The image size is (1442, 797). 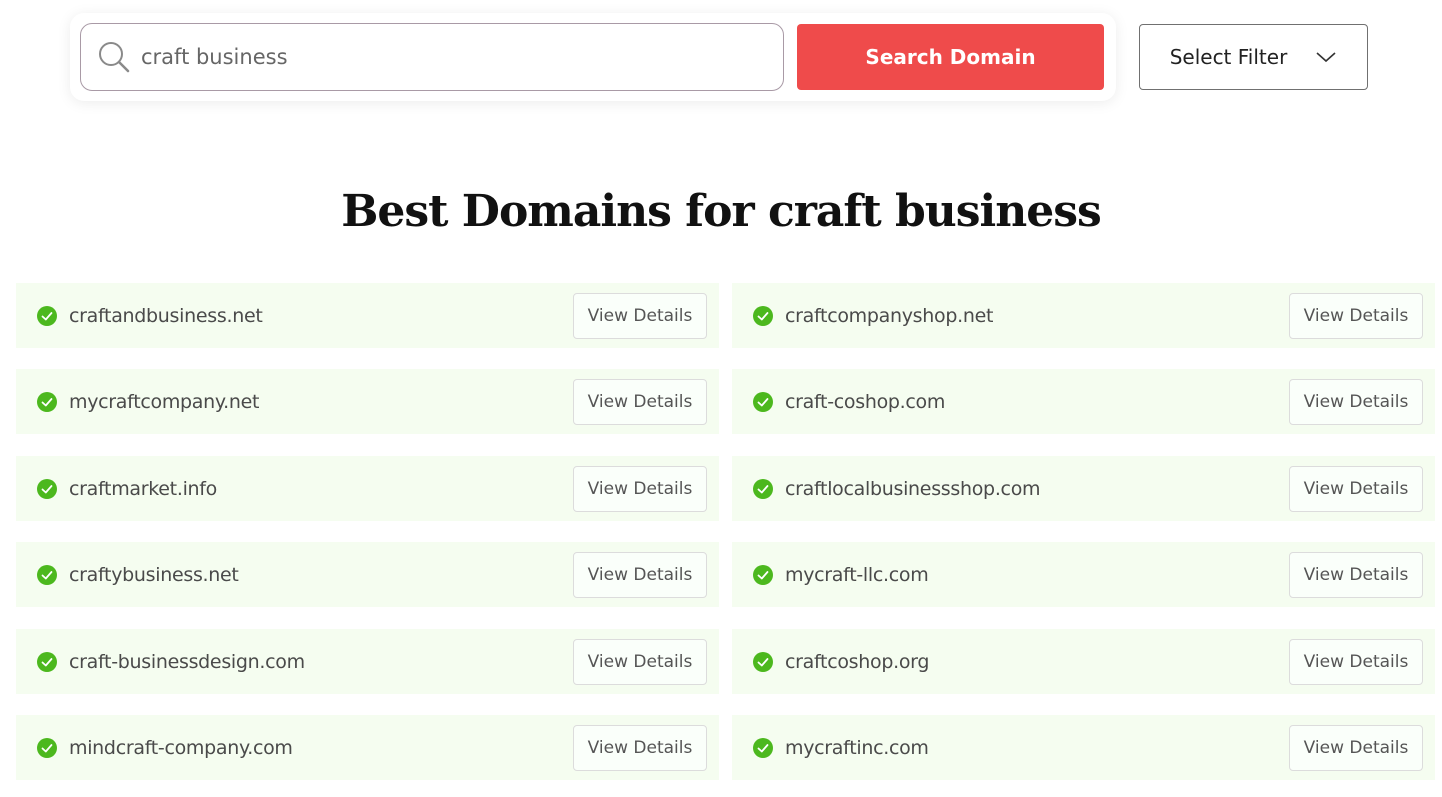 I want to click on select-filter-dropdown: Select Filter, so click(x=1253, y=57).